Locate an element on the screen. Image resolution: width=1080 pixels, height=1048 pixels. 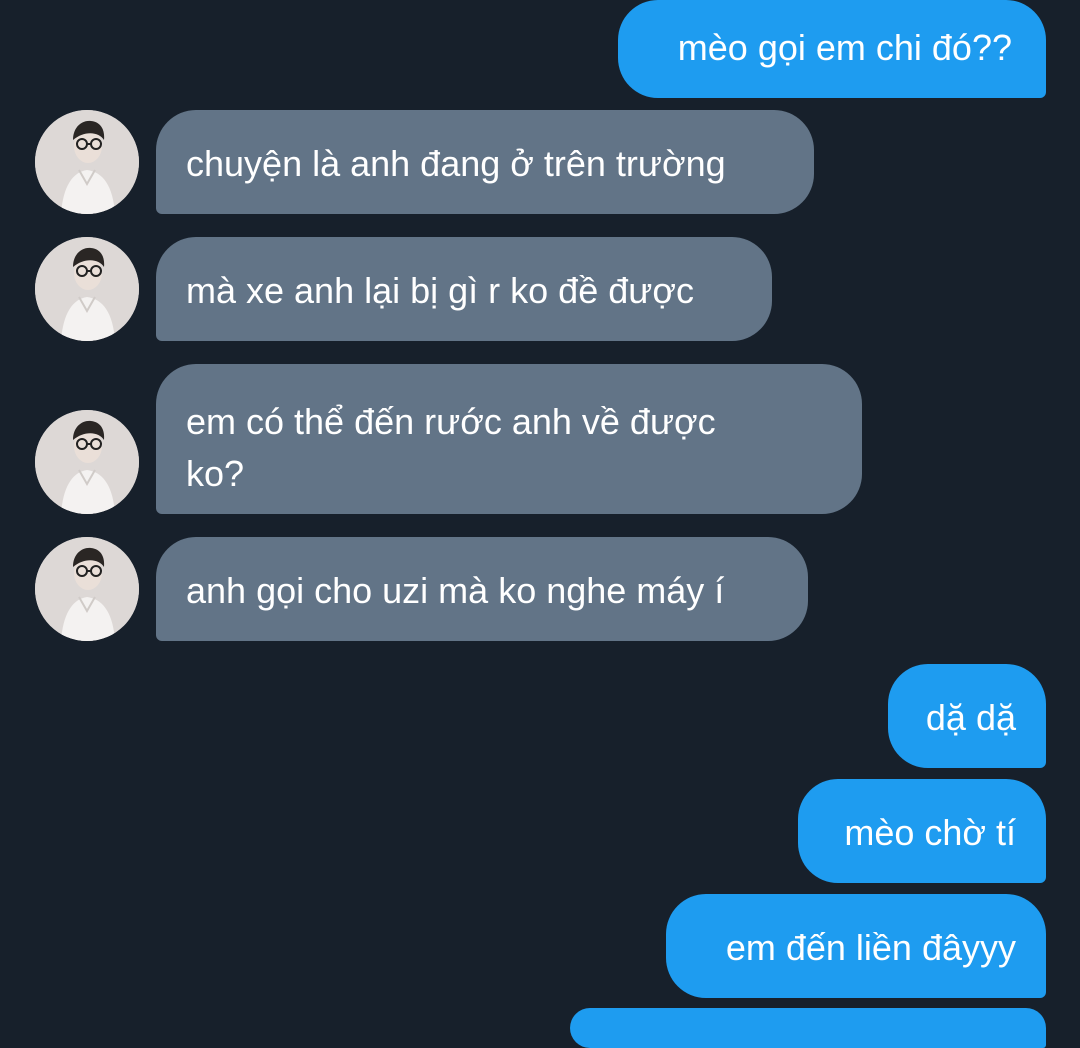
message-bubble-outgoing-partial is located at coordinates (808, 1028).